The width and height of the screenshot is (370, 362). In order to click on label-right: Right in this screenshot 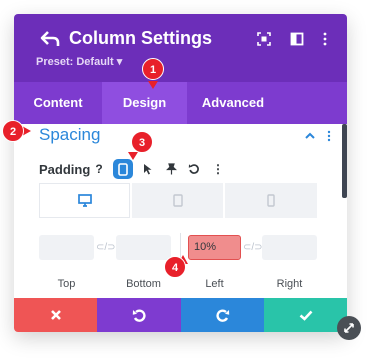, I will do `click(289, 284)`.